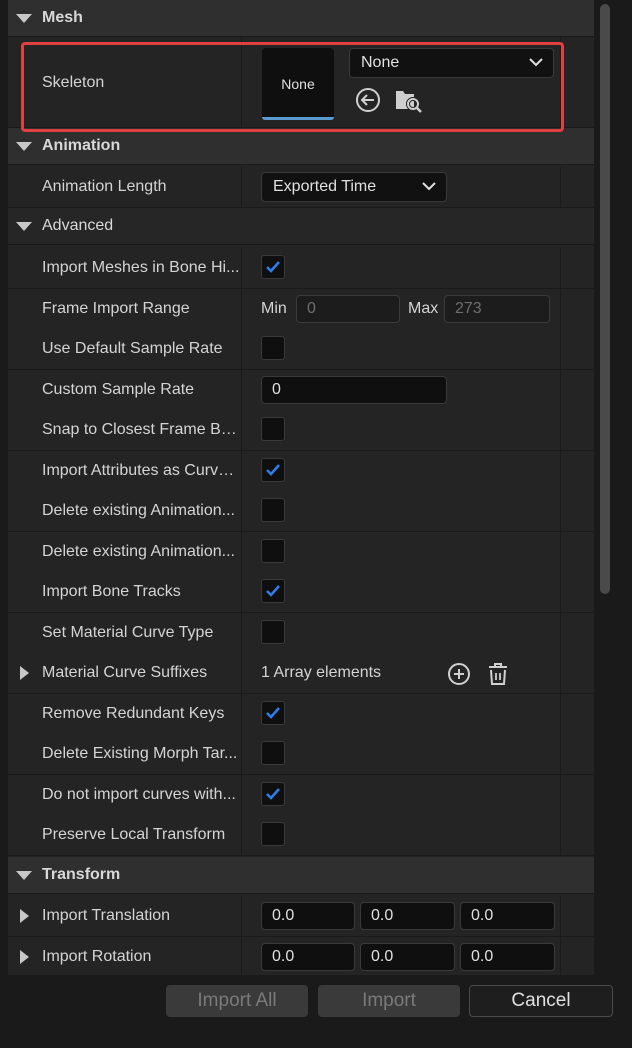  I want to click on row-label: Remove Redundant Keys, so click(133, 713).